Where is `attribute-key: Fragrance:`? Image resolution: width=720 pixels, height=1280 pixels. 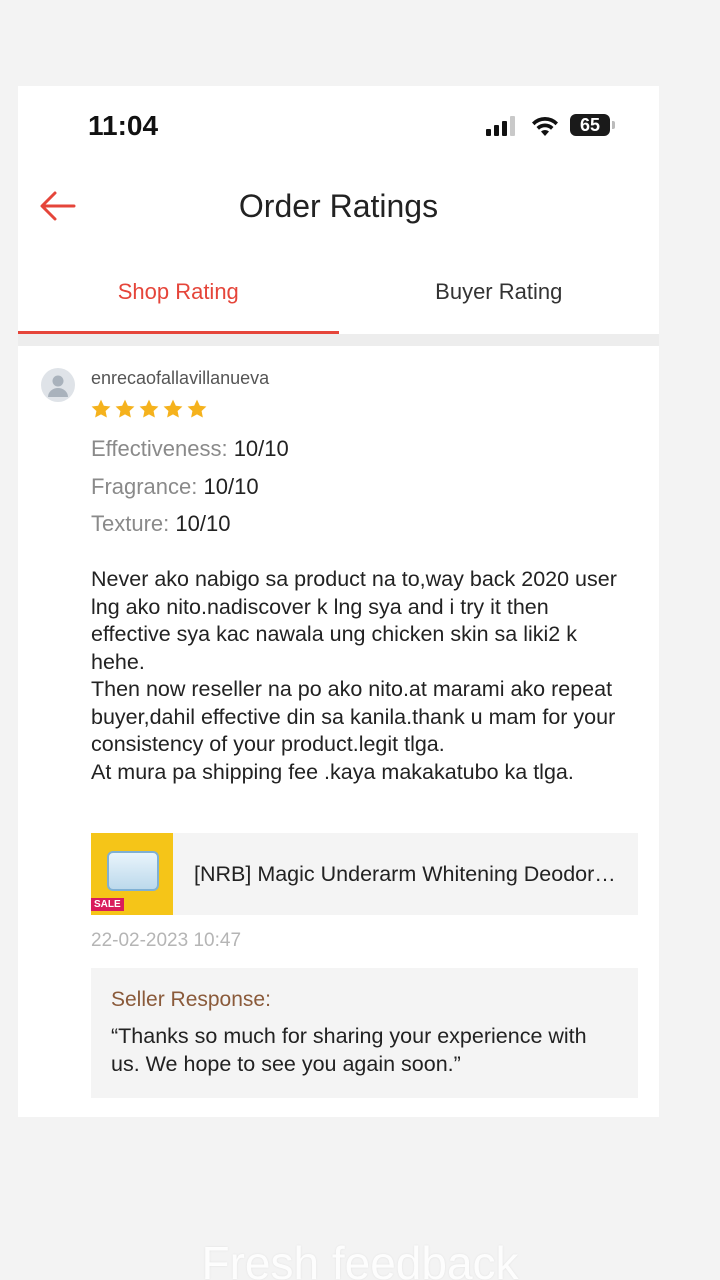
attribute-key: Fragrance: is located at coordinates (144, 486).